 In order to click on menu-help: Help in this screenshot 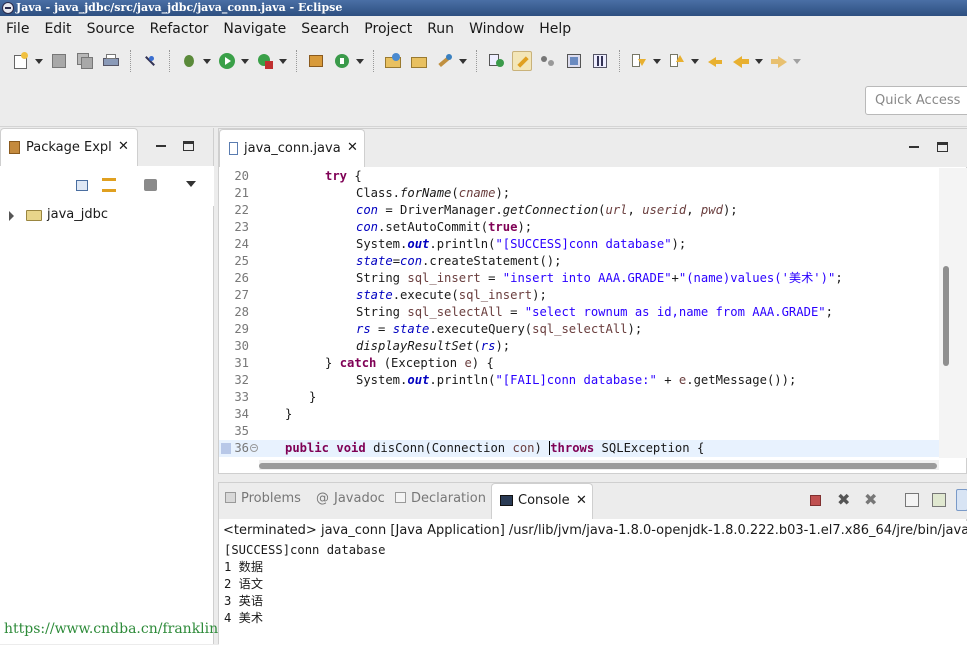, I will do `click(555, 29)`.